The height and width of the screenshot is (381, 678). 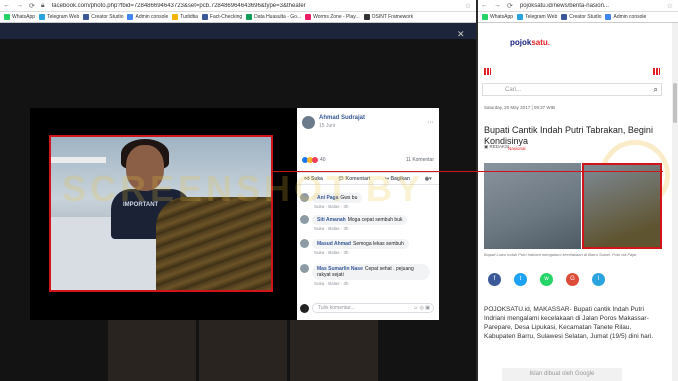 I want to click on article-date: Saturday, 20 May 2017 | 09:37 WIB, so click(x=519, y=107).